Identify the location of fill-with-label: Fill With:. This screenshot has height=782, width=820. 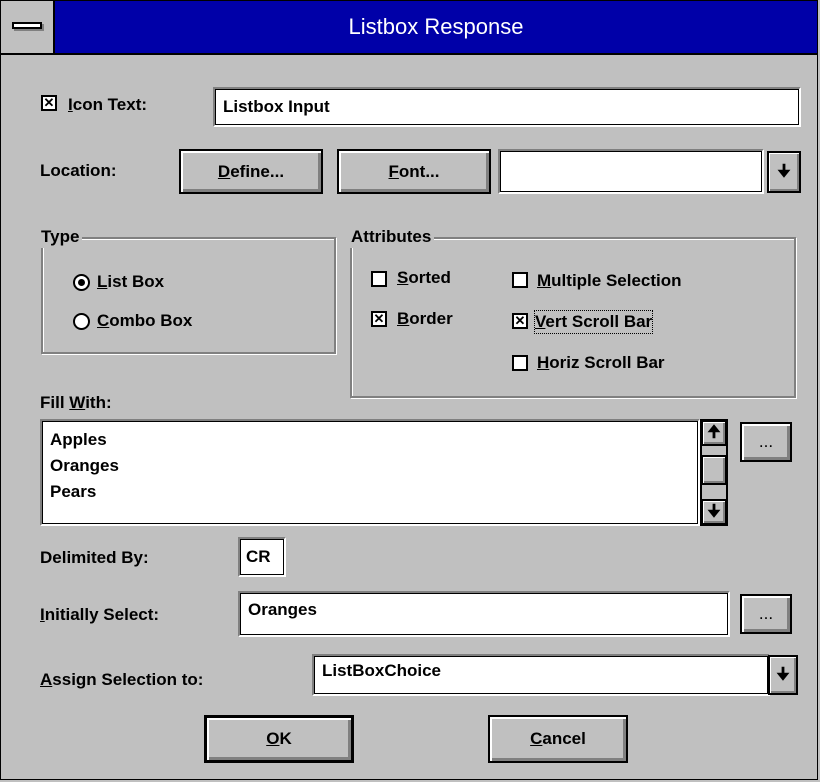
(76, 402).